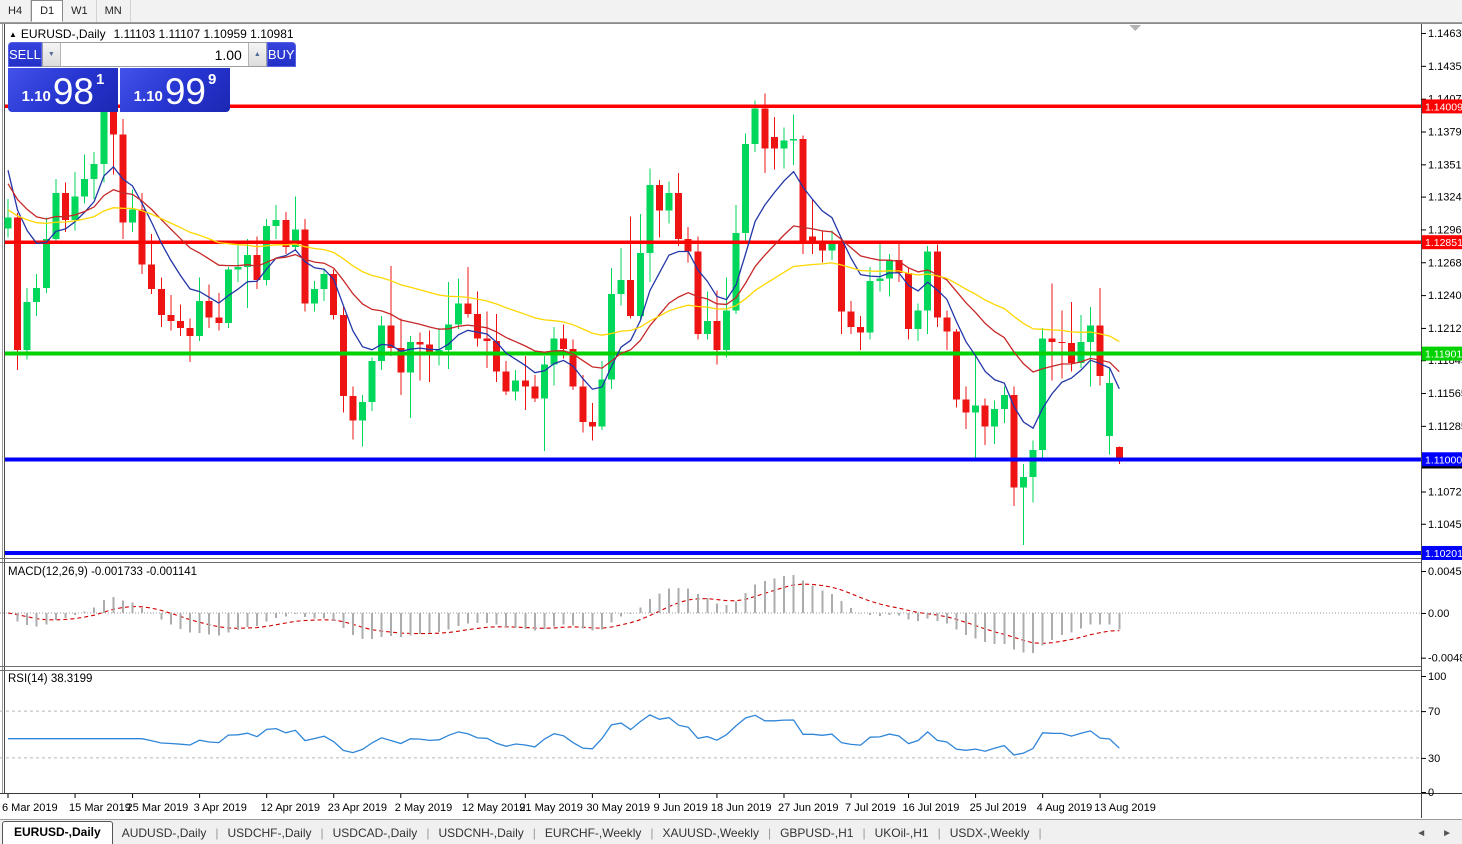 This screenshot has width=1462, height=844. Describe the element at coordinates (290, 808) in the screenshot. I see `svg-text: 12 Apr 2019` at that location.